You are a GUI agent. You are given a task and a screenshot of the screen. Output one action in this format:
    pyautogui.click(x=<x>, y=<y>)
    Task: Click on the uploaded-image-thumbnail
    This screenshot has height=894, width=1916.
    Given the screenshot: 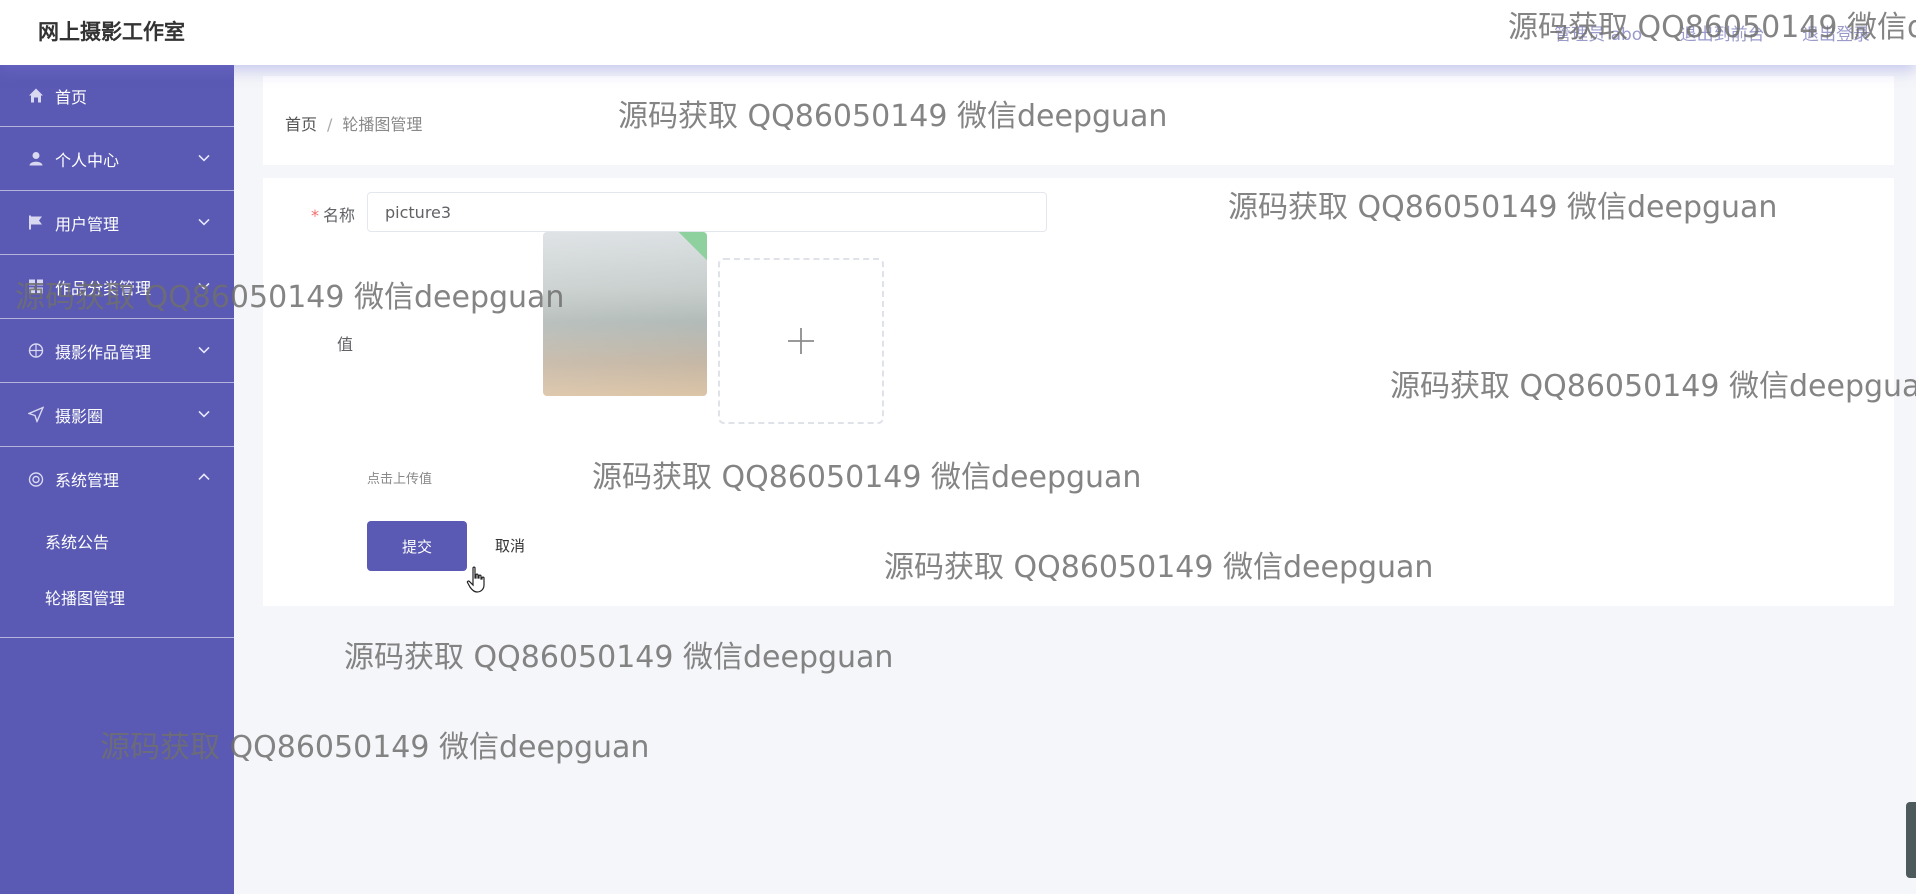 What is the action you would take?
    pyautogui.click(x=625, y=314)
    